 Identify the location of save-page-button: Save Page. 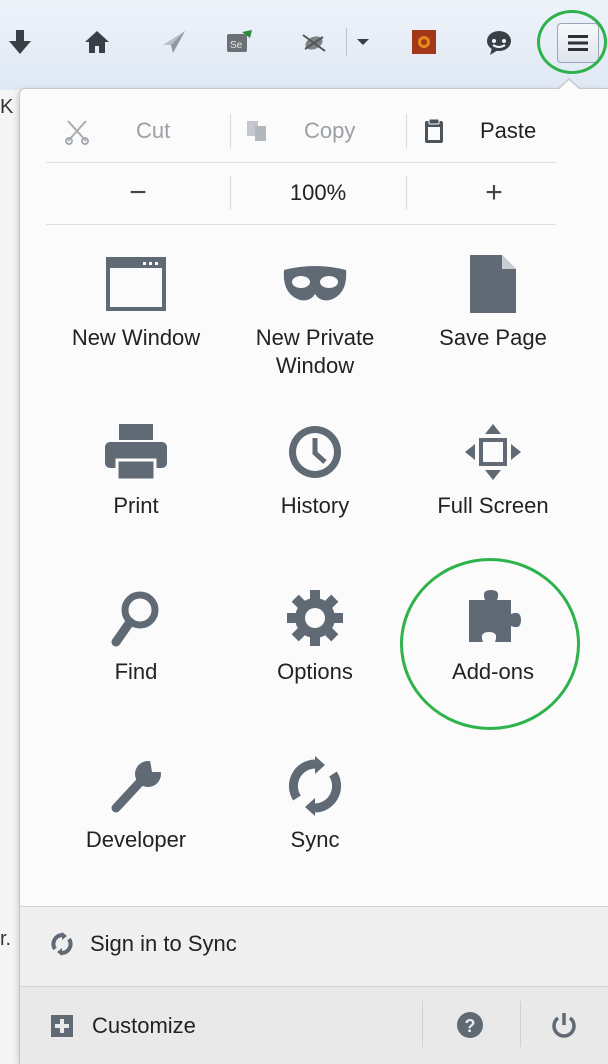
(493, 301).